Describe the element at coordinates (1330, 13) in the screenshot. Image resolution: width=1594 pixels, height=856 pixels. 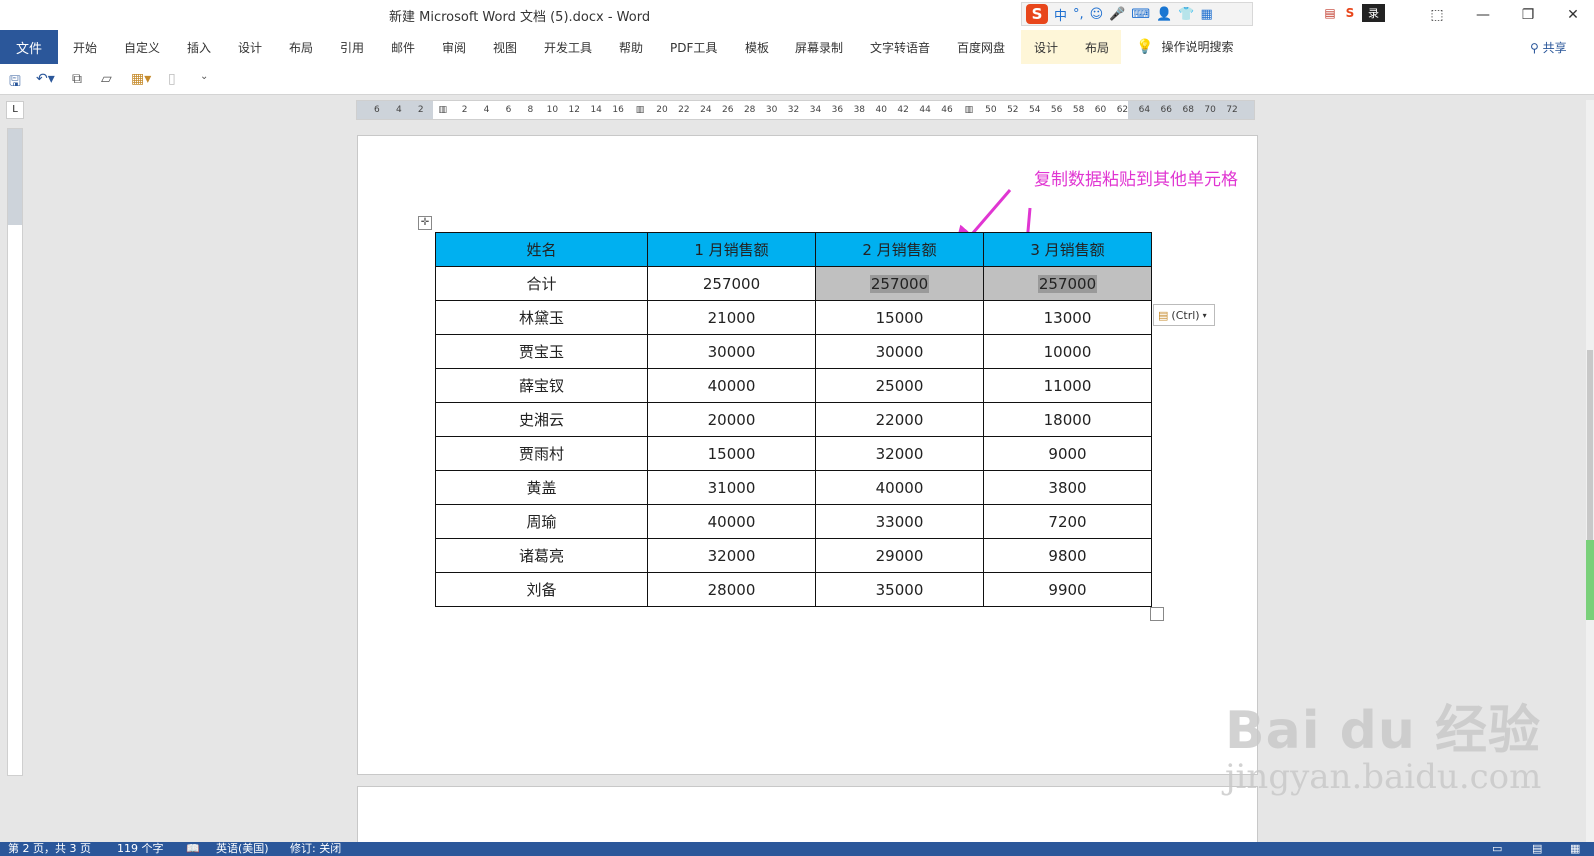
I see `pdf-icon: ▤` at that location.